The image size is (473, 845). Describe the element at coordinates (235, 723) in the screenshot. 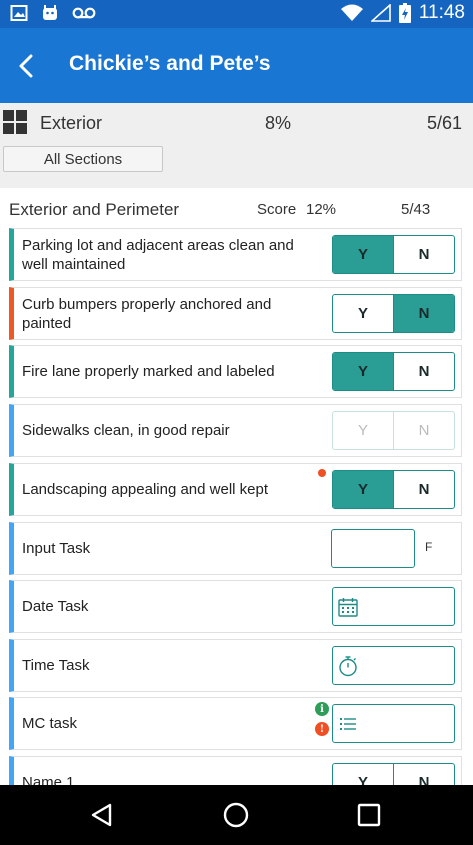

I see `task-row: MC task i !` at that location.